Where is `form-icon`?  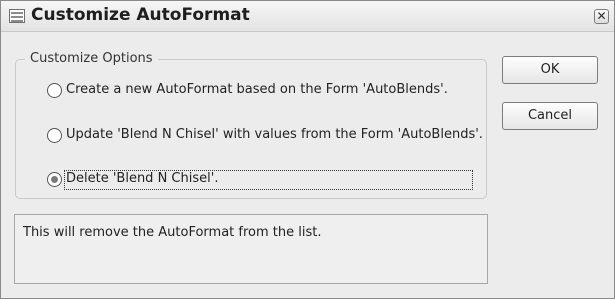
form-icon is located at coordinates (17, 16).